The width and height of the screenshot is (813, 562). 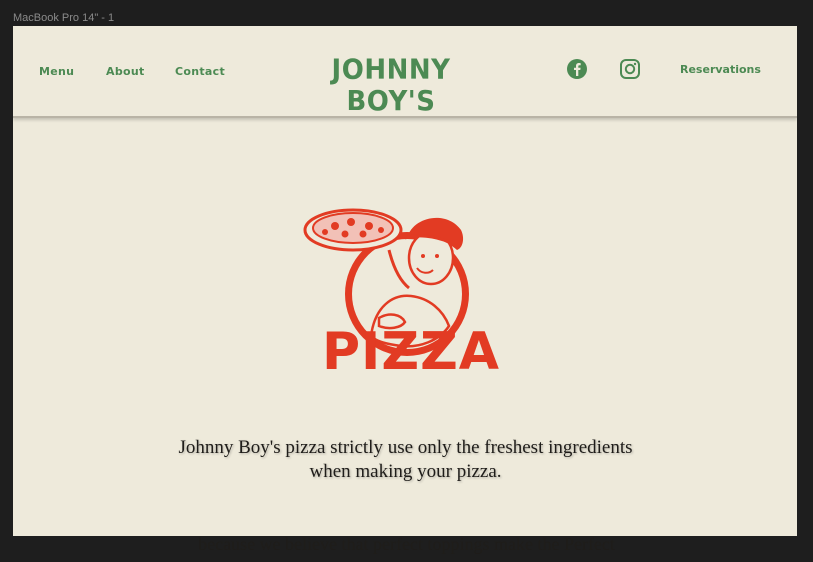 I want to click on nav-link-contact: Contact, so click(x=200, y=71).